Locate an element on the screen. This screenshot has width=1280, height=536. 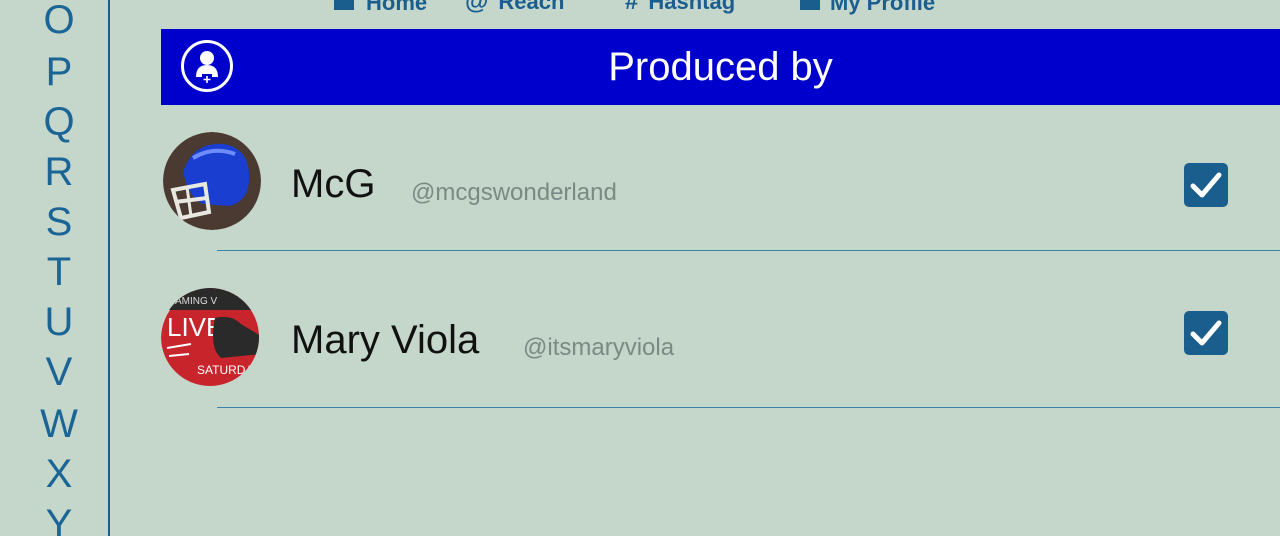
alpha-letter-r: R is located at coordinates (59, 172).